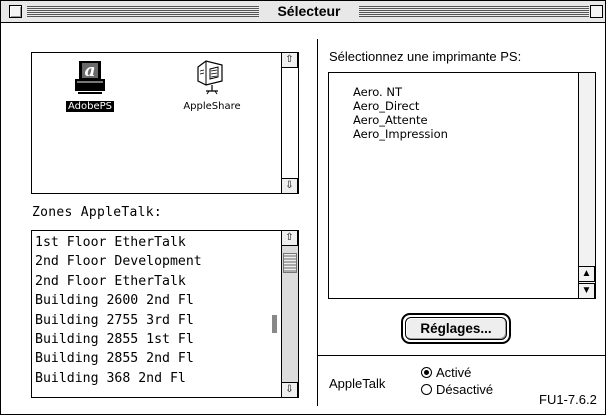  I want to click on zone-item: Building 2600 2nd Fl, so click(118, 300).